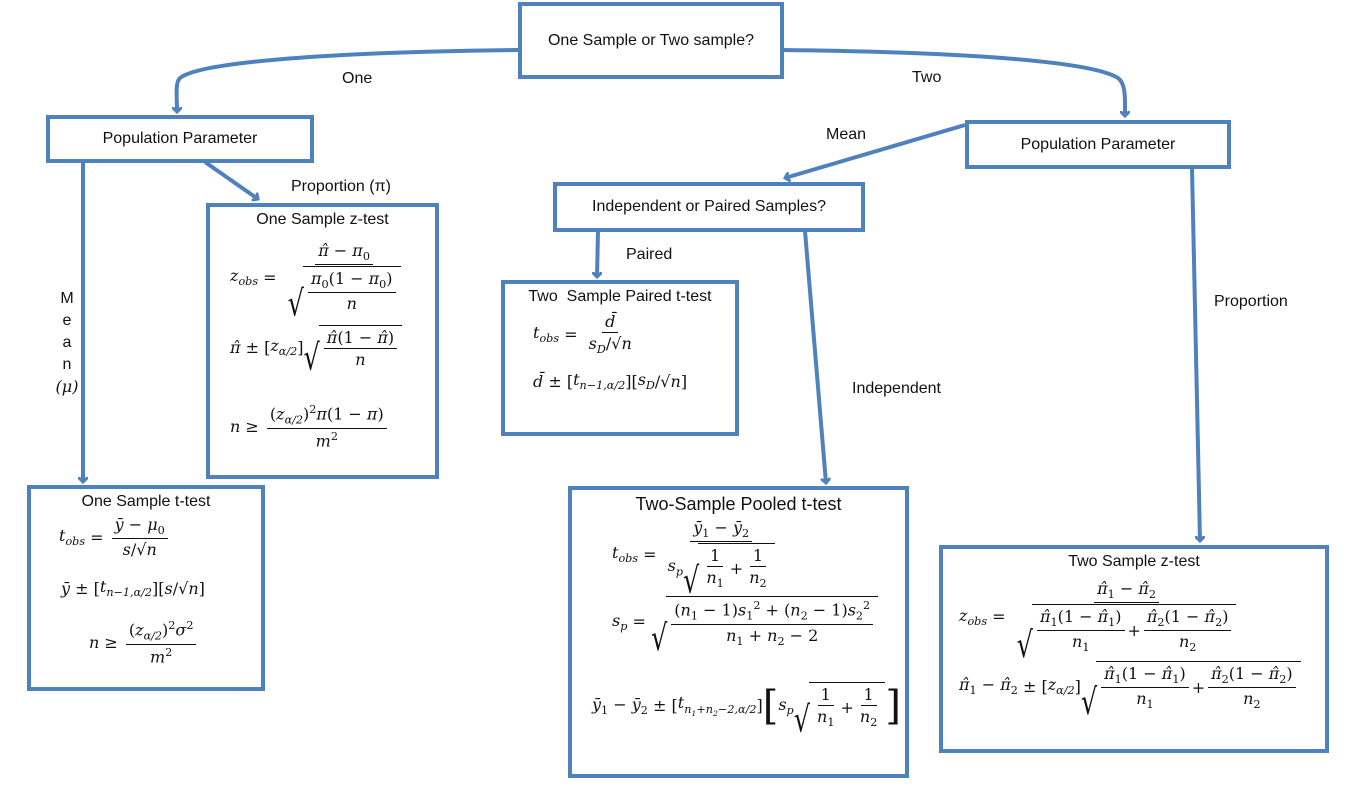 This screenshot has width=1354, height=798. Describe the element at coordinates (582, 334) in the screenshot. I see `t-obs-formula: tobs = d̄ sD/√n` at that location.